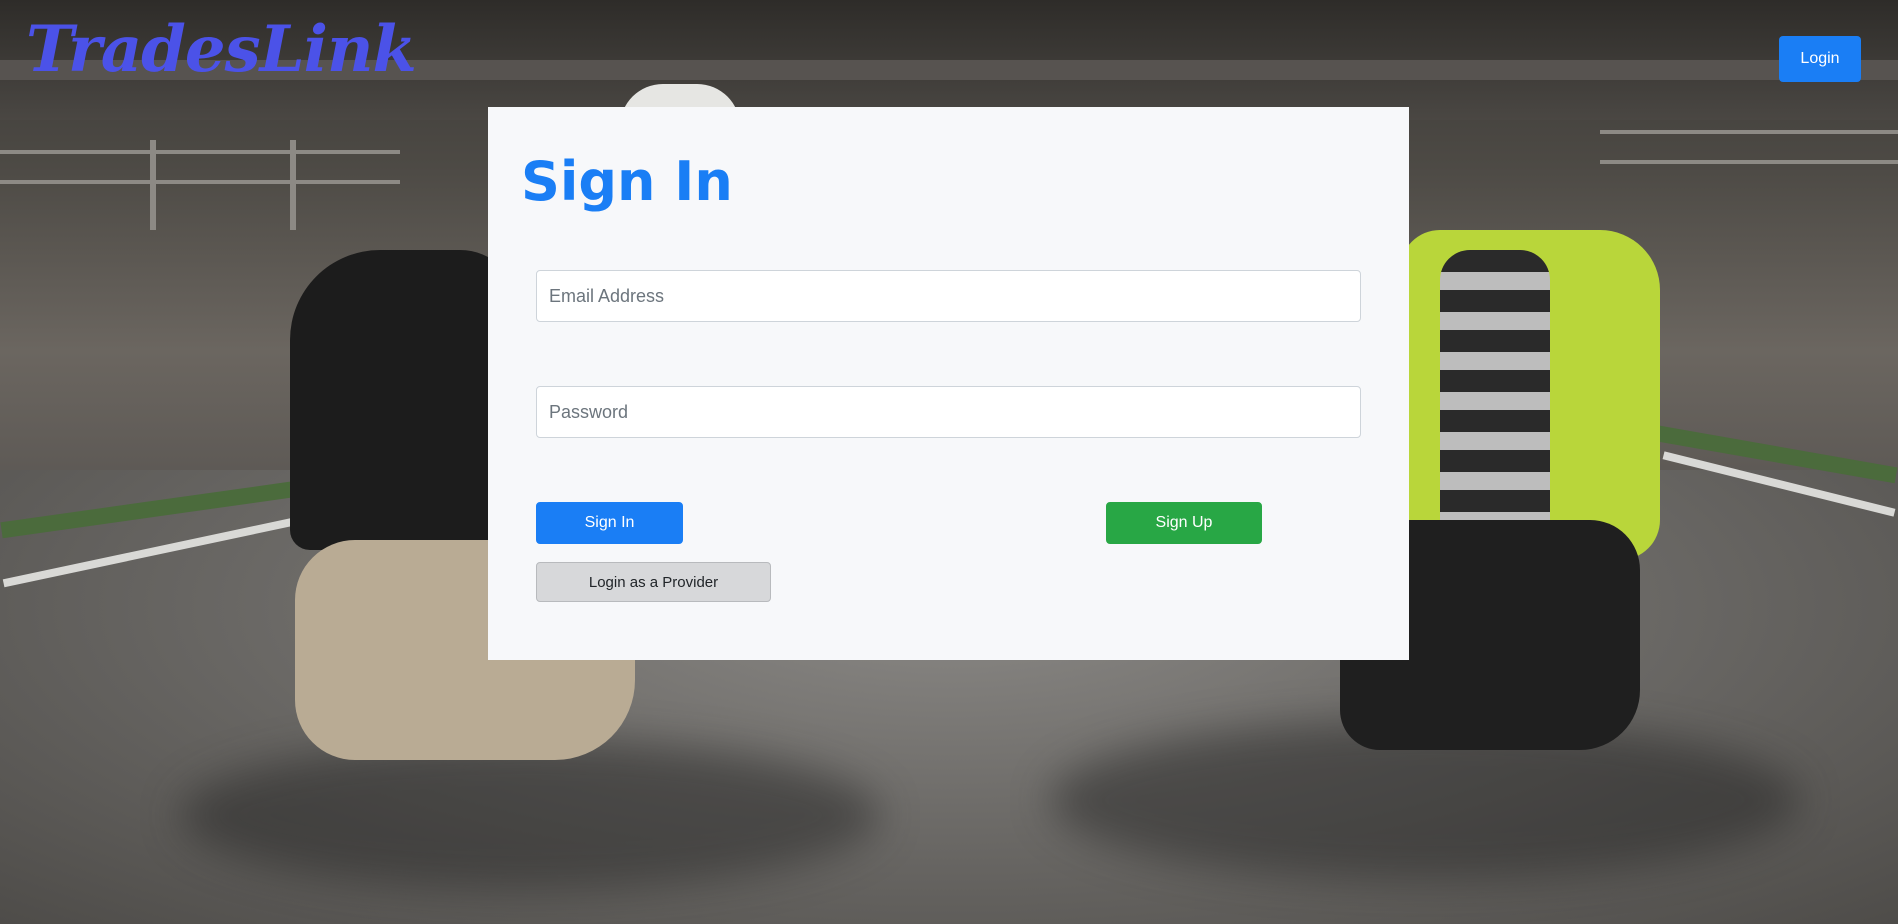 Image resolution: width=1898 pixels, height=924 pixels. I want to click on signup-button: Sign Up, so click(1184, 523).